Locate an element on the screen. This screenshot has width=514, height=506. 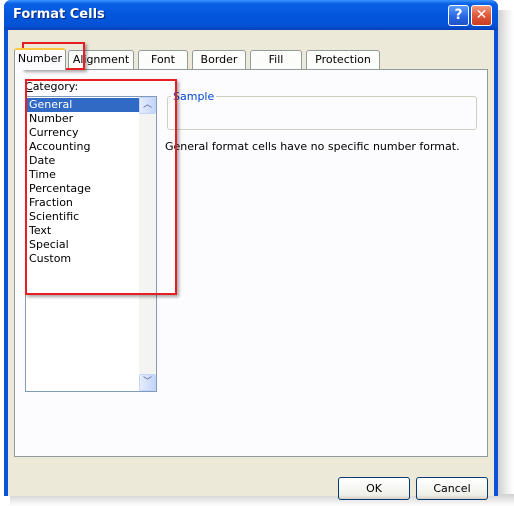
ok-button: OK is located at coordinates (374, 488).